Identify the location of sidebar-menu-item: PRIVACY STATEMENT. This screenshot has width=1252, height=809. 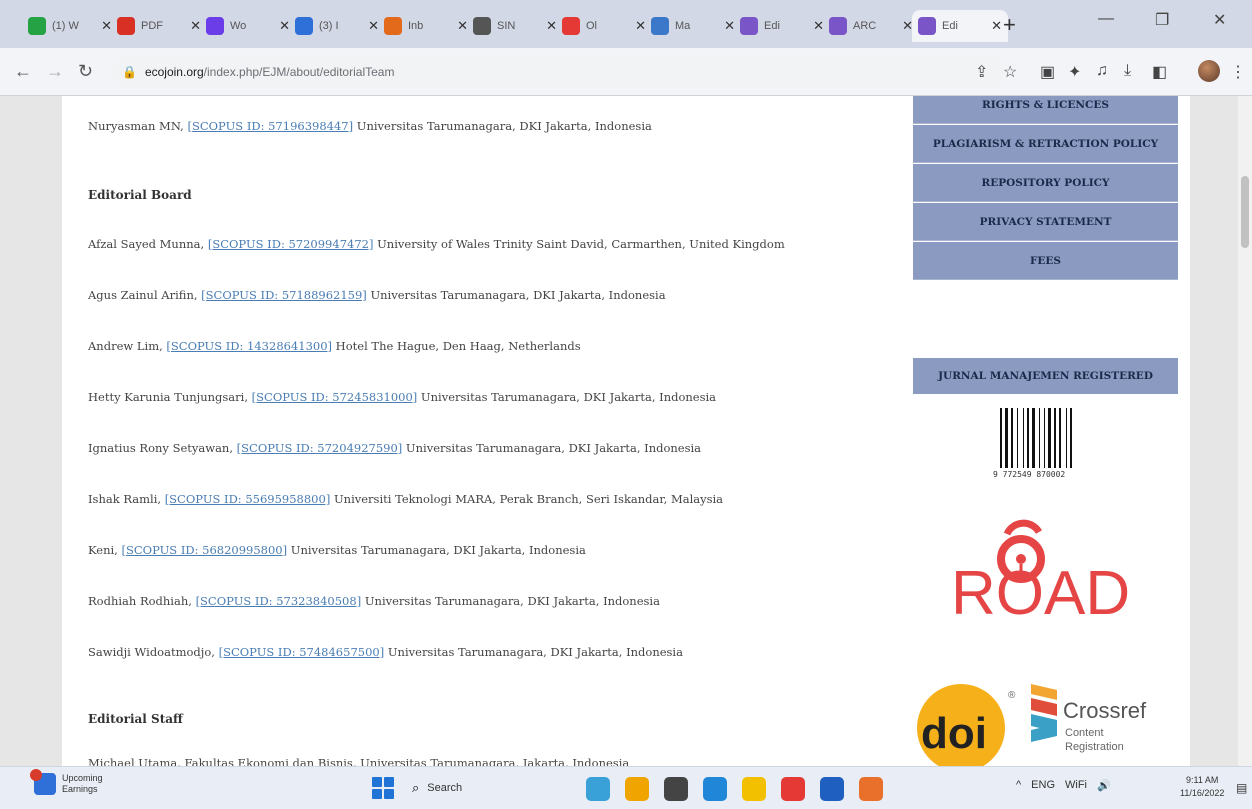
(1045, 222).